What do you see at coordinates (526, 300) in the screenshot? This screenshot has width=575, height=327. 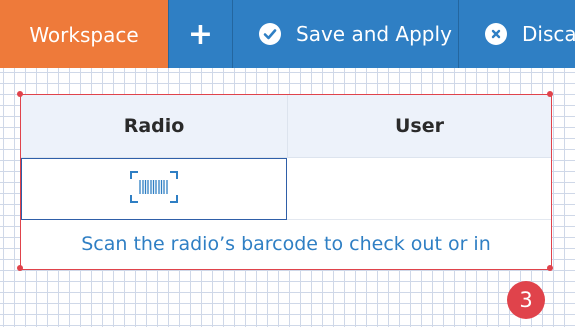 I see `step-badge: 3` at bounding box center [526, 300].